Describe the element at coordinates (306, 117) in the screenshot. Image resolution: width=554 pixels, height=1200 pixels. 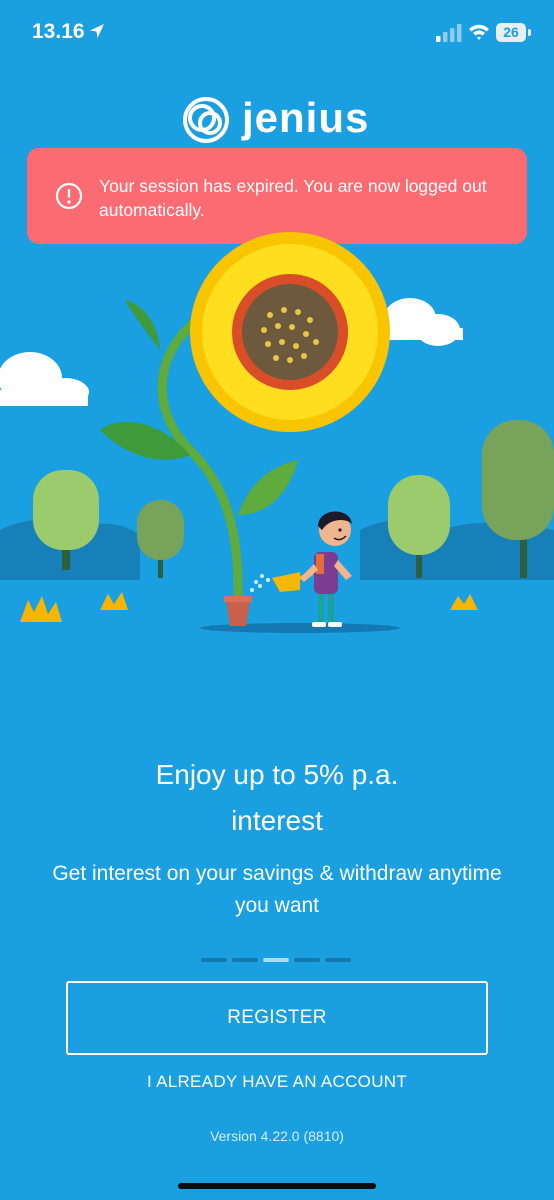
I see `brand-name: jenius` at that location.